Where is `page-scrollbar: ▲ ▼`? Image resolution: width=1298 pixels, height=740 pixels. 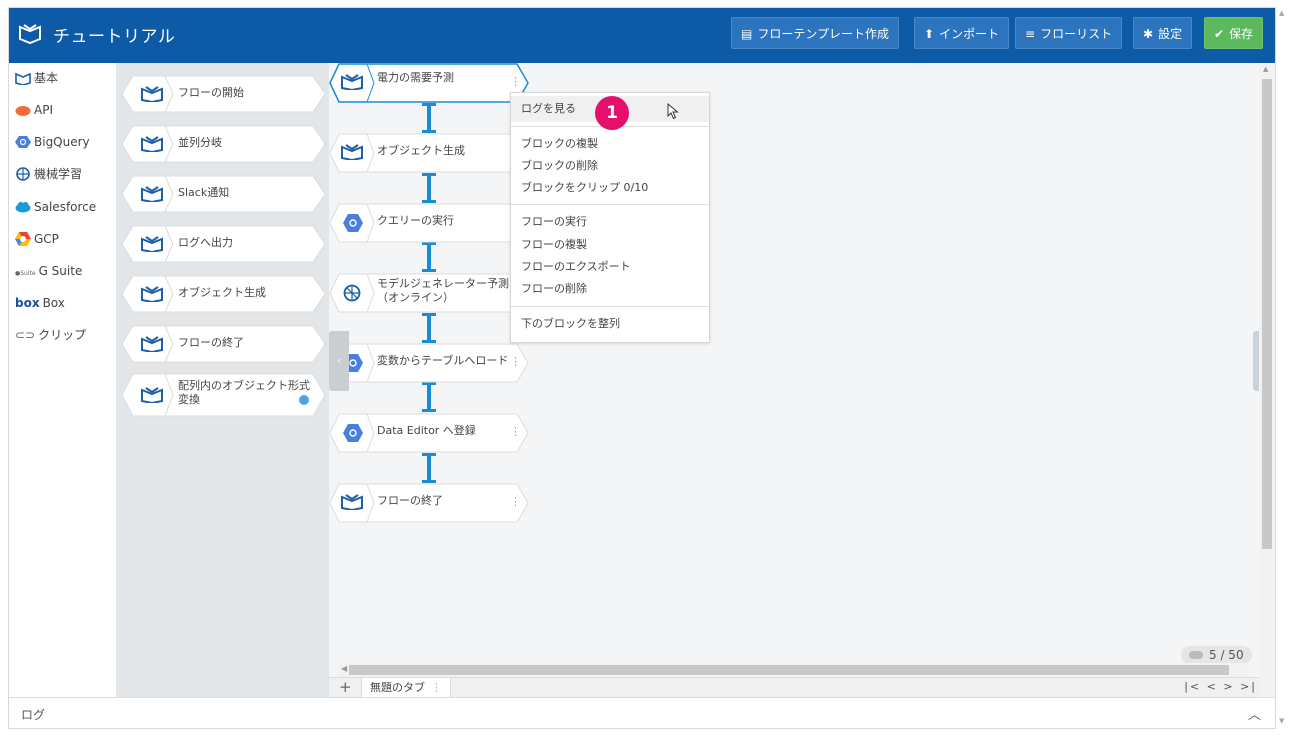 page-scrollbar: ▲ ▼ is located at coordinates (1283, 367).